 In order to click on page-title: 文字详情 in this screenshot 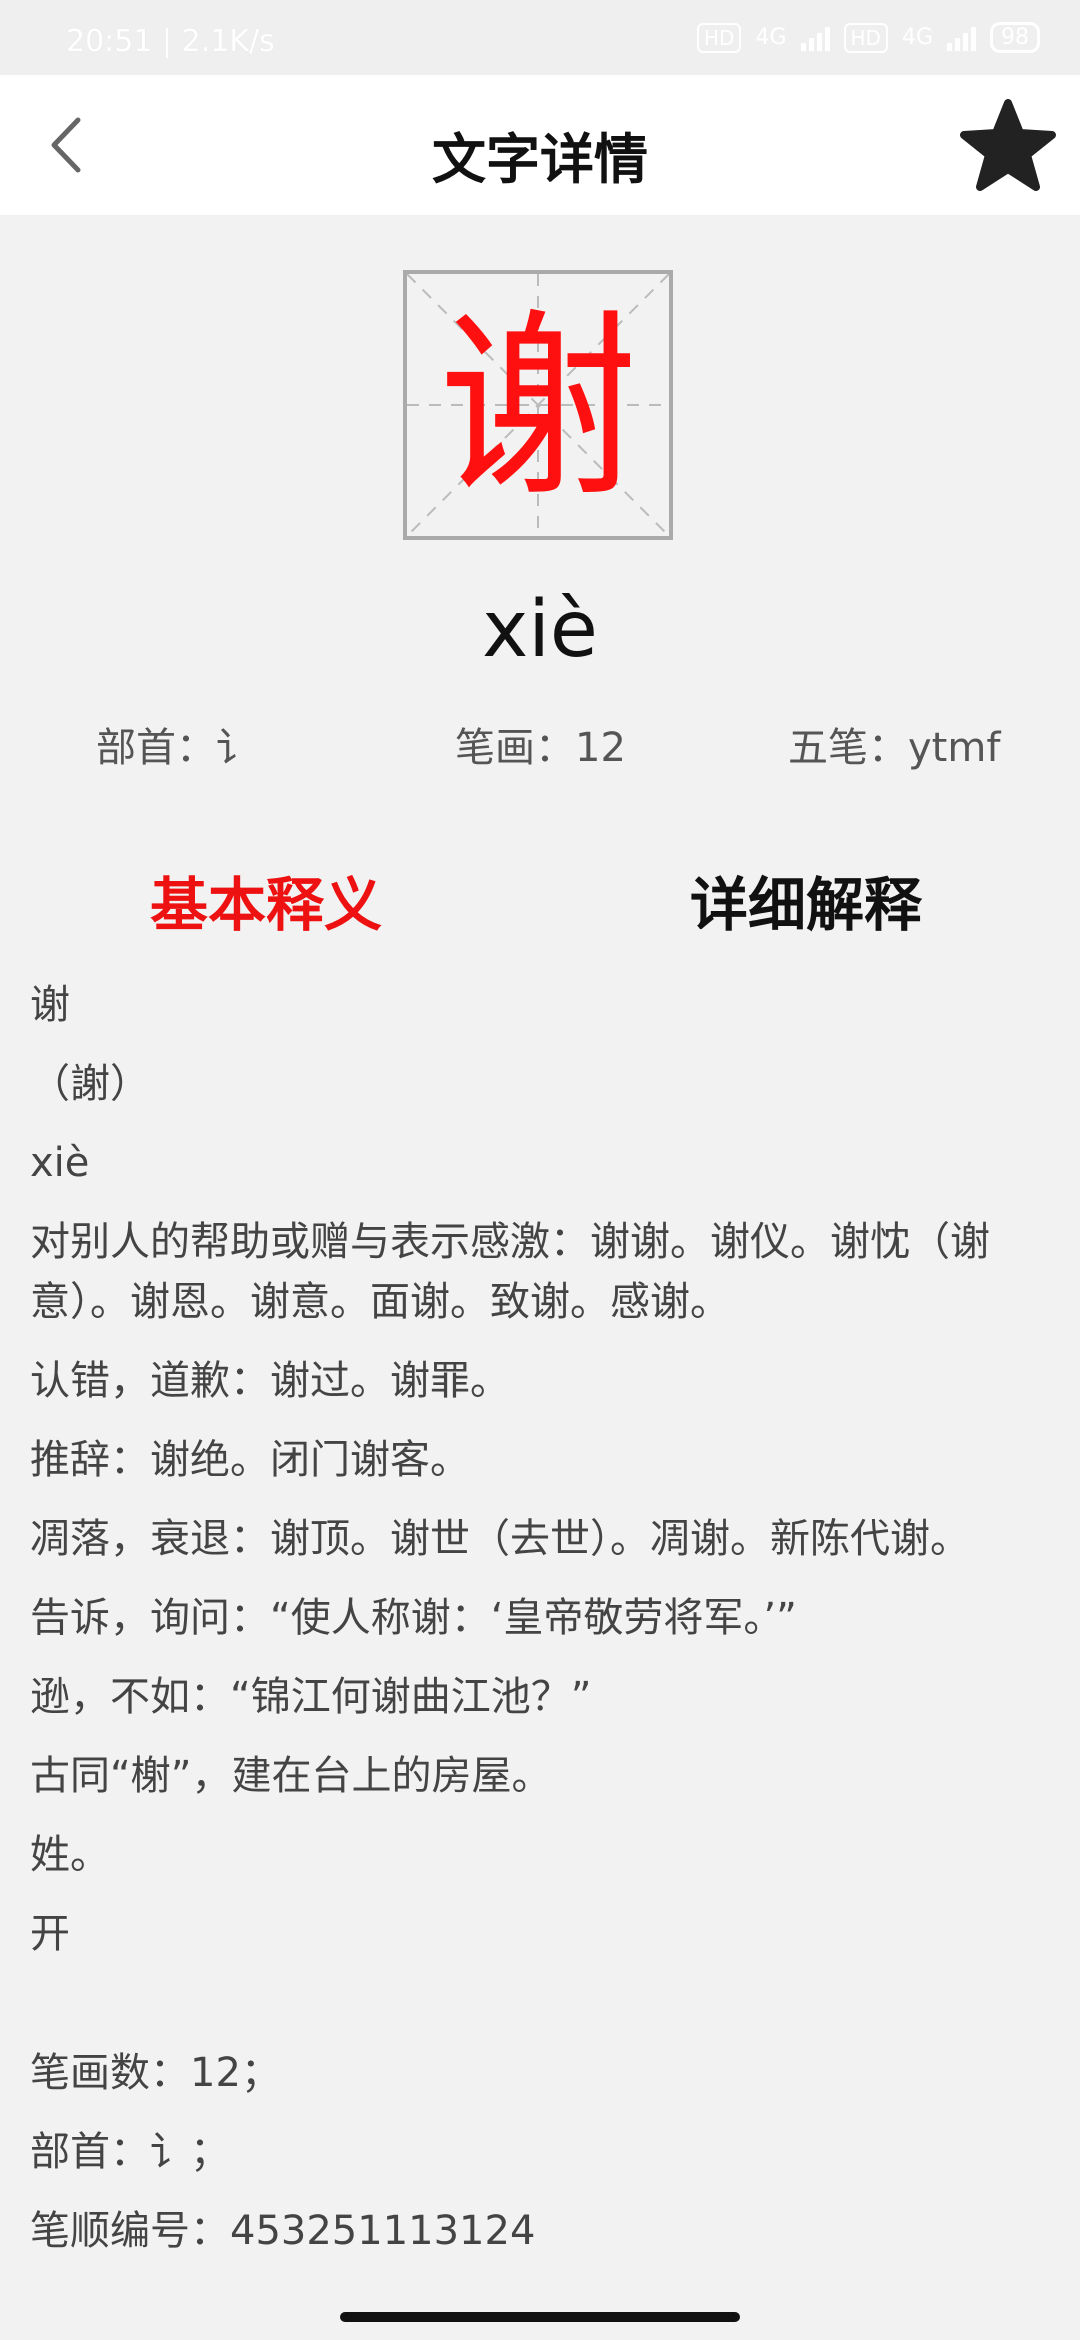, I will do `click(540, 159)`.